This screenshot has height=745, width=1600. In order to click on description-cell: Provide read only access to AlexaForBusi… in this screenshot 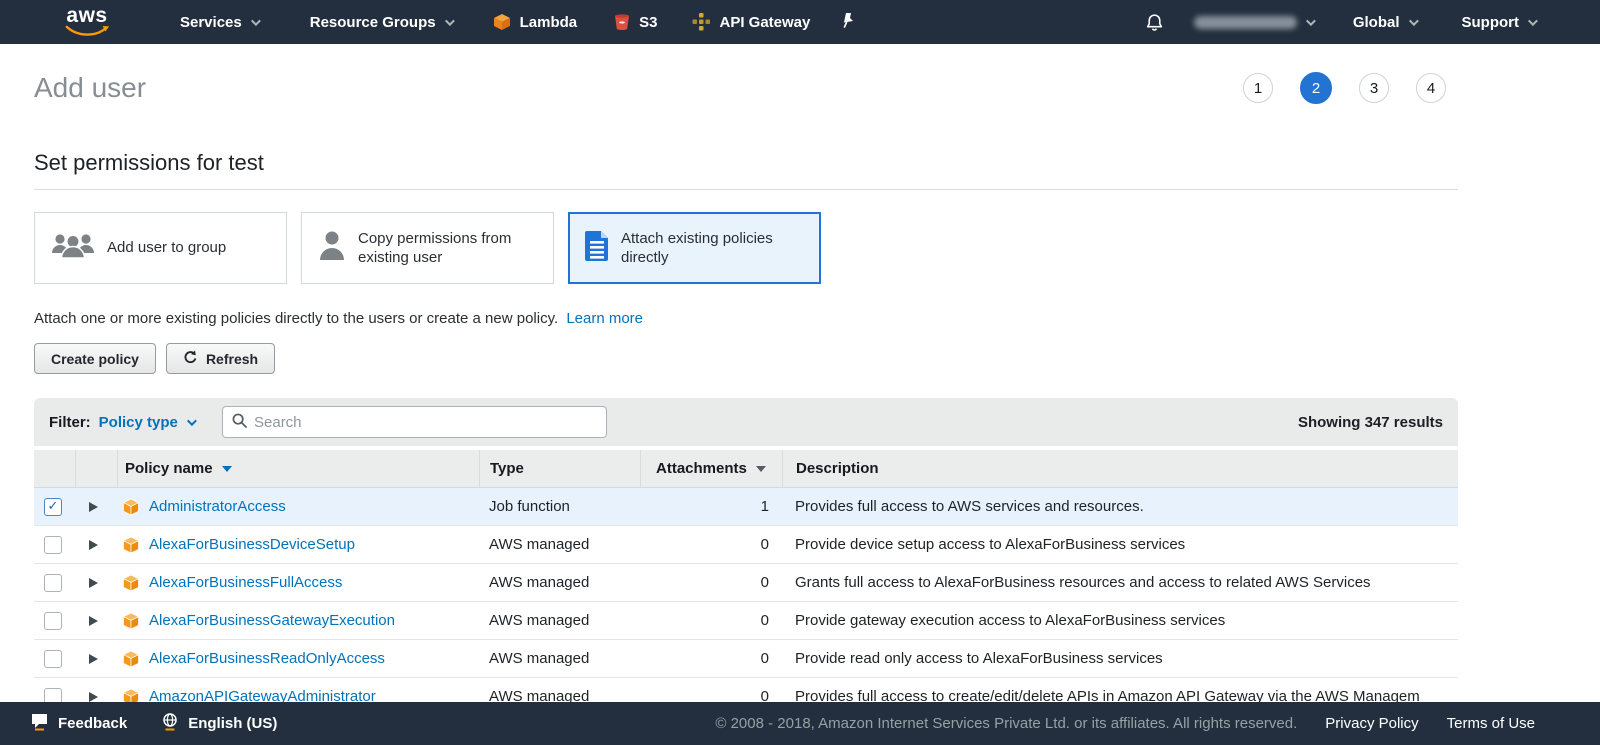, I will do `click(979, 658)`.